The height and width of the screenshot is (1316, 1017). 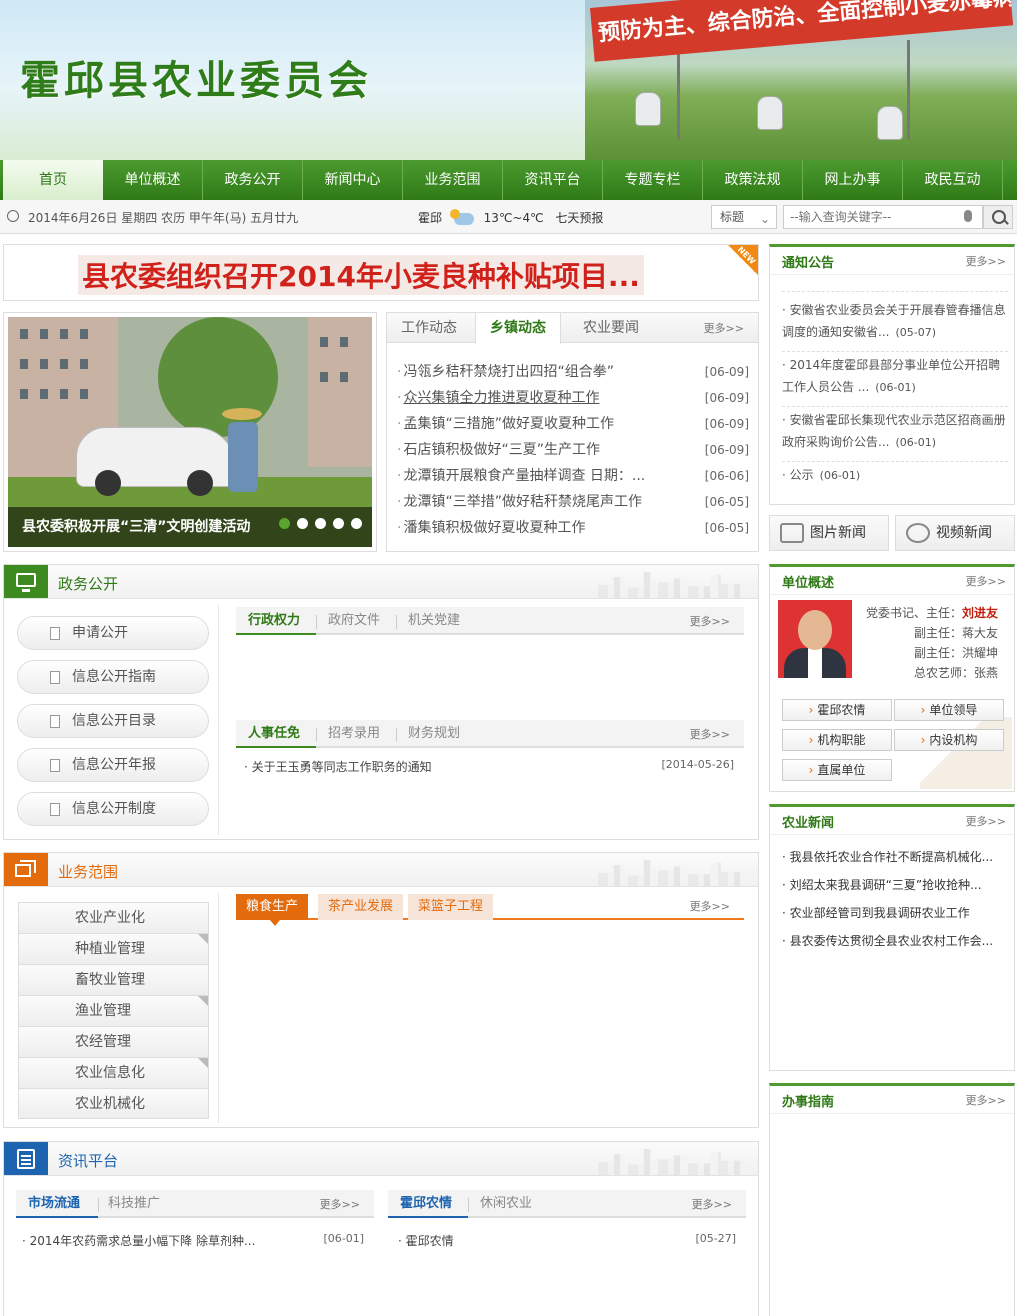 What do you see at coordinates (829, 533) in the screenshot?
I see `photo-news-button: 图片新闻` at bounding box center [829, 533].